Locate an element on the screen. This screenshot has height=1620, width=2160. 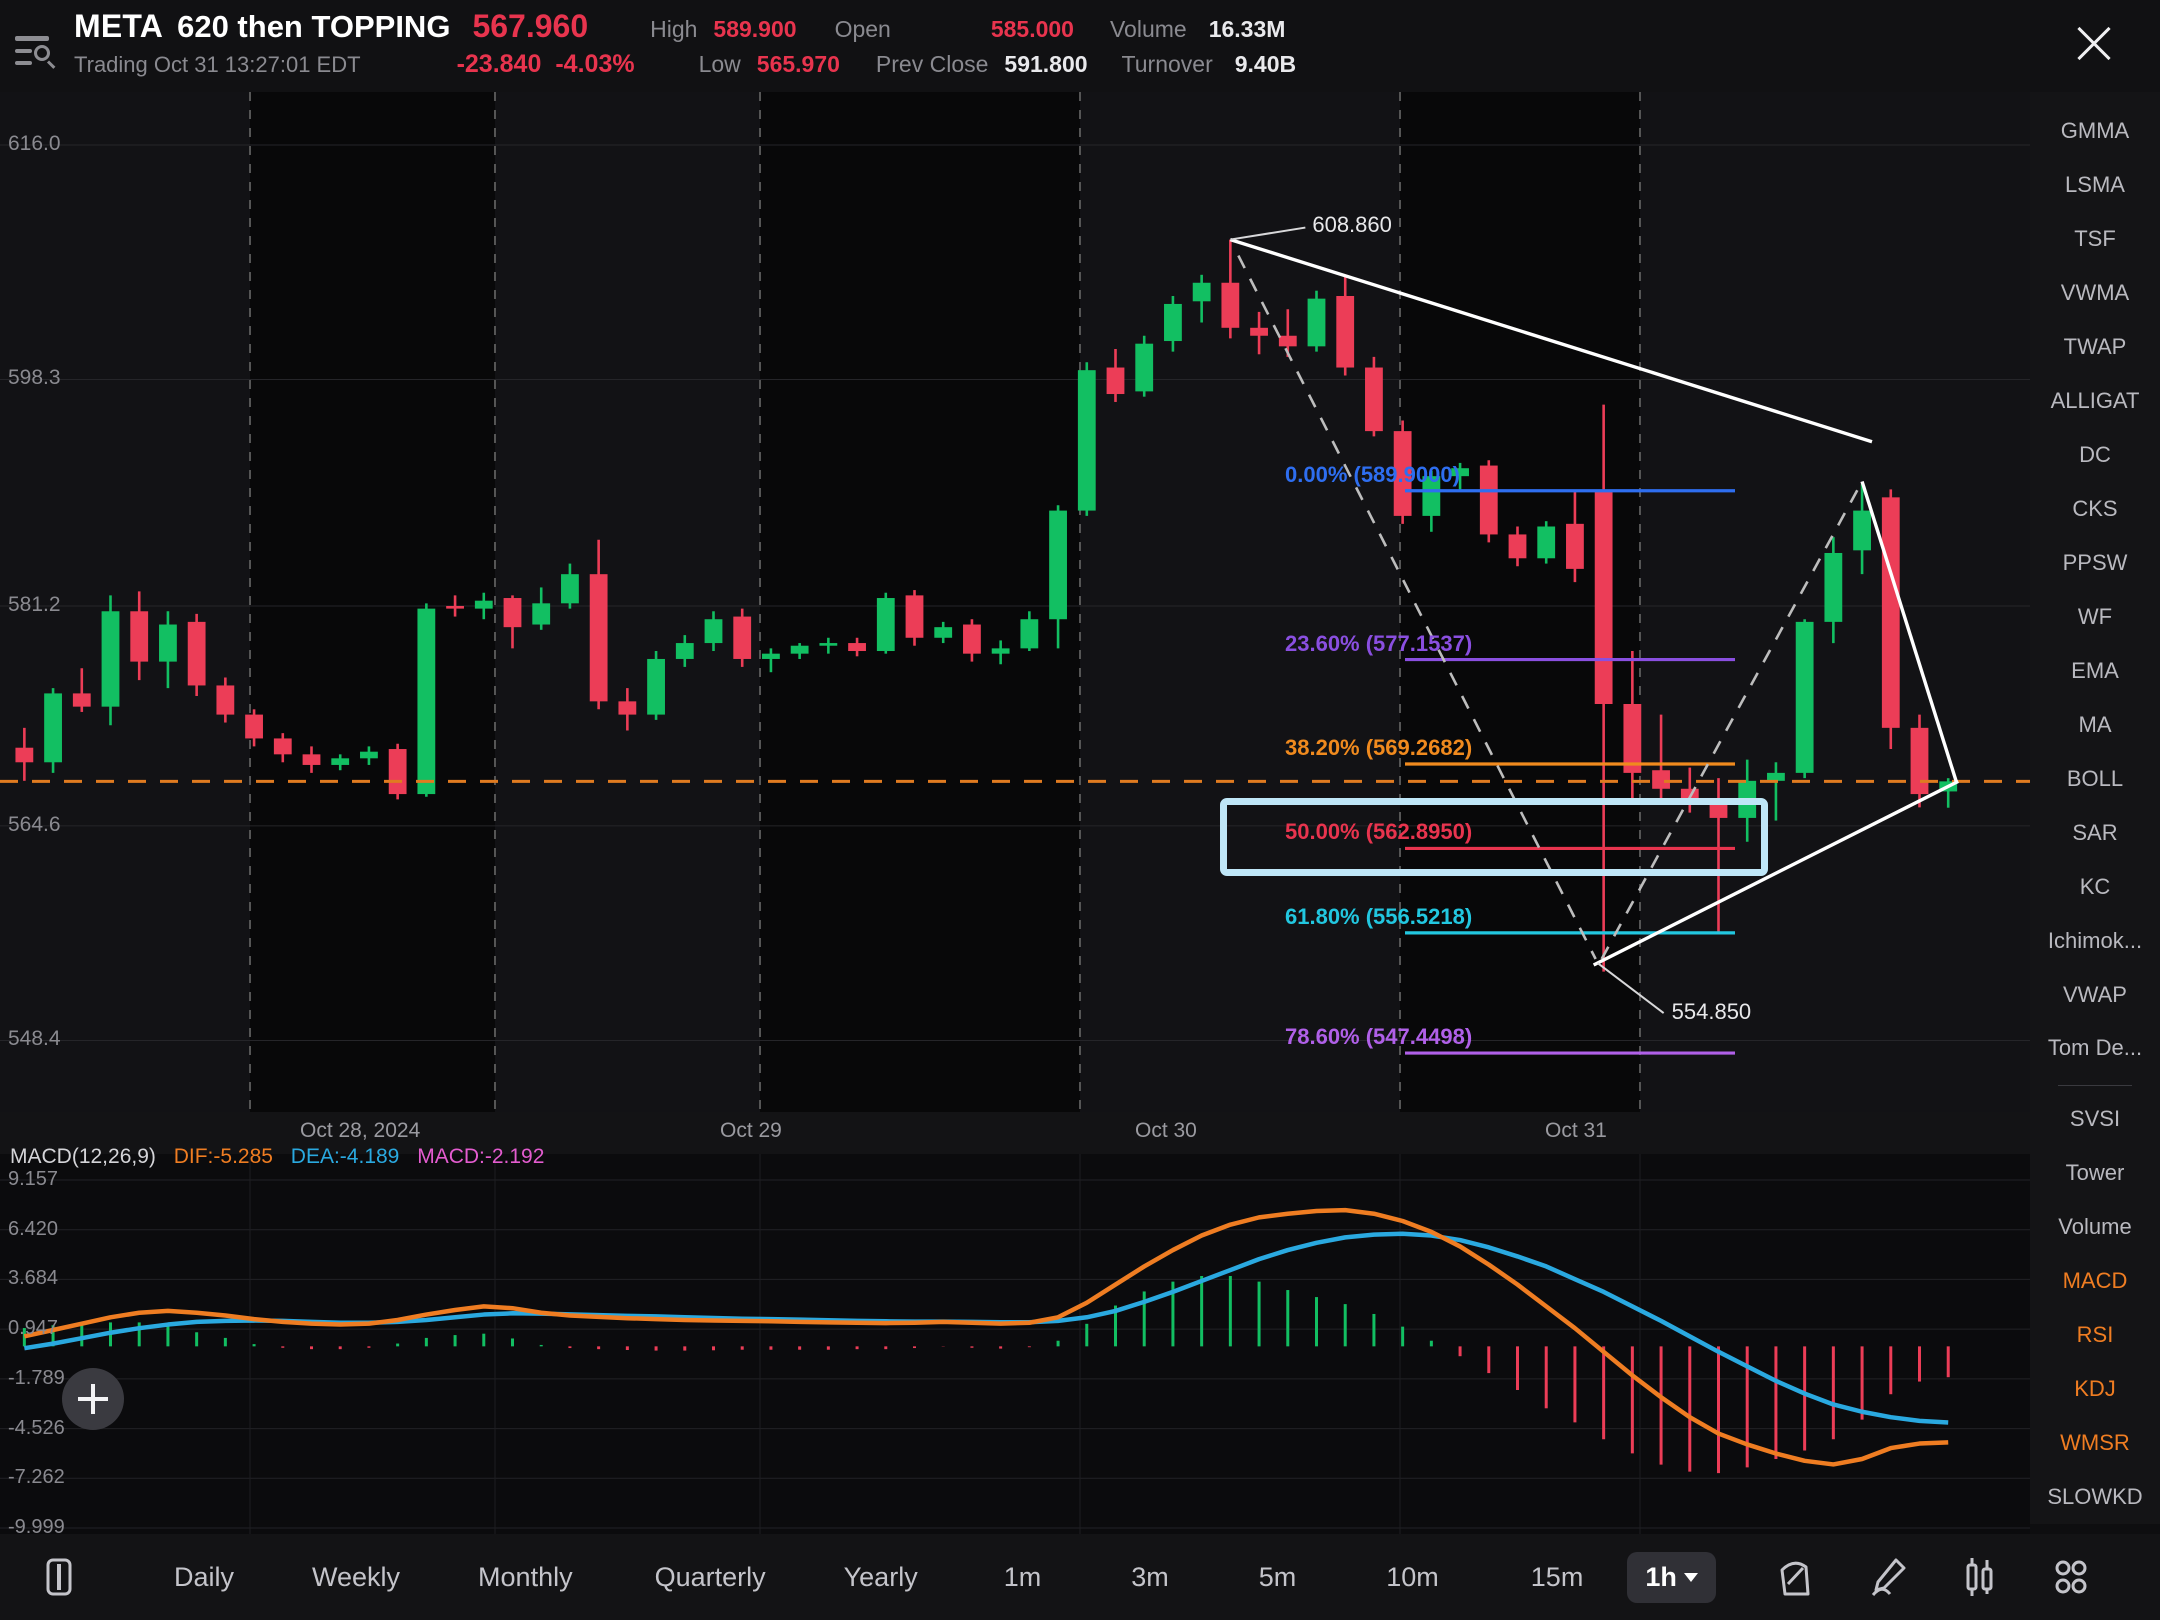
stat-high-value: 589.900 is located at coordinates (755, 29).